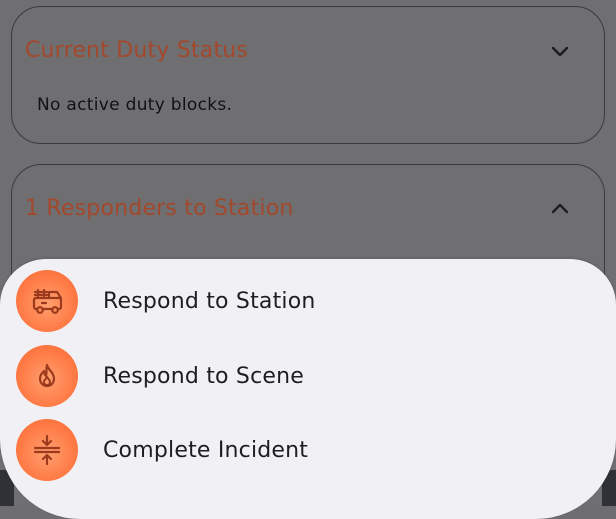  Describe the element at coordinates (47, 450) in the screenshot. I see `compress-icon` at that location.